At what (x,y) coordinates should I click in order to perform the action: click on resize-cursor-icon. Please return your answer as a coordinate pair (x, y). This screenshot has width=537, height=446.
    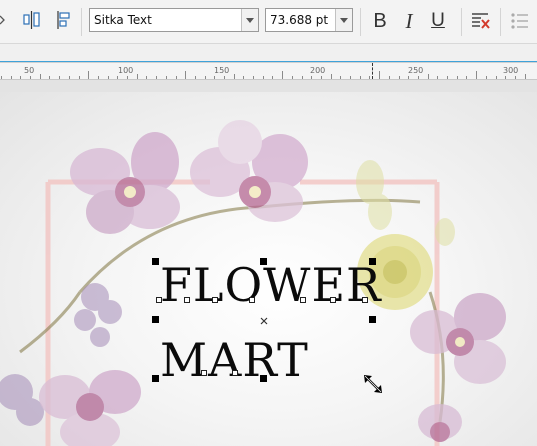
    Looking at the image, I should click on (373, 384).